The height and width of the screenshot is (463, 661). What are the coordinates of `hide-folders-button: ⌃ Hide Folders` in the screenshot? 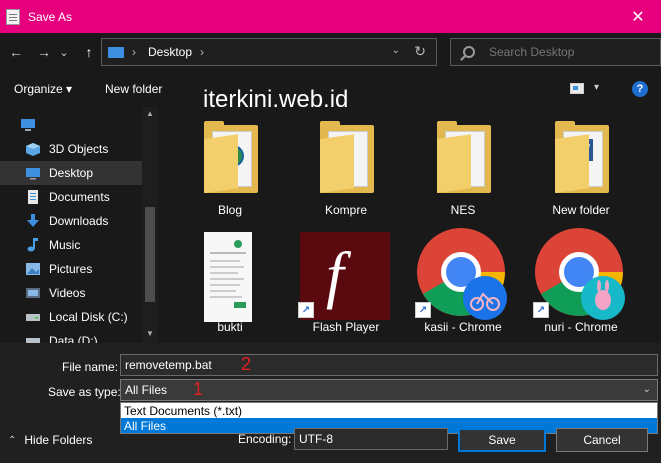 It's located at (50, 440).